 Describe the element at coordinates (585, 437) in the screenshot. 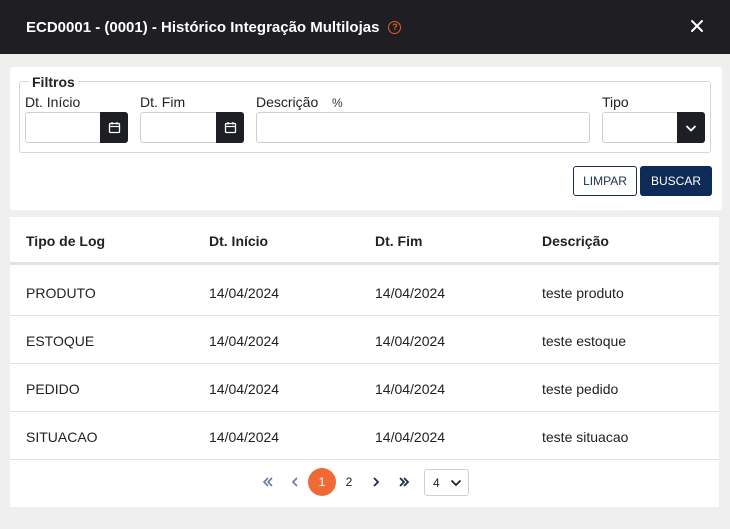

I see `cell-descricao: teste situacao` at that location.